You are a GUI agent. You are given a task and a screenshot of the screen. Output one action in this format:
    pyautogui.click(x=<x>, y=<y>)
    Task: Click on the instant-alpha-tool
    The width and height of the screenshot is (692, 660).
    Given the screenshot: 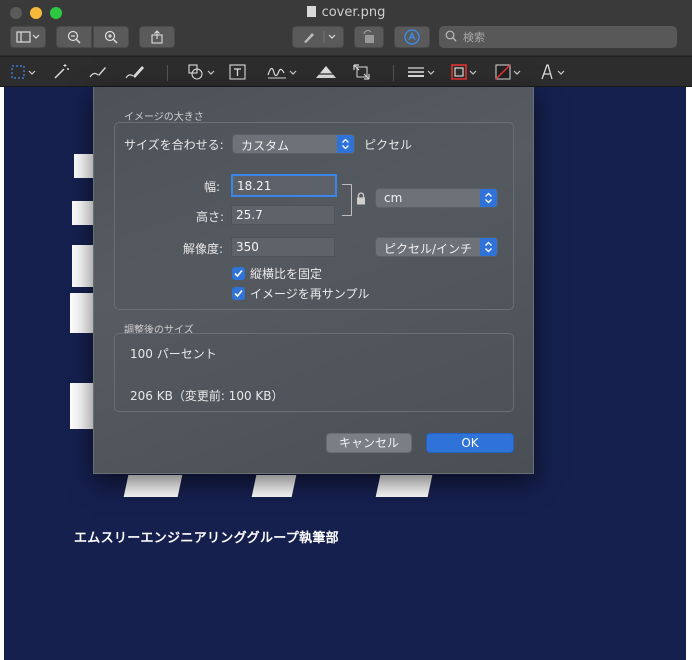 What is the action you would take?
    pyautogui.click(x=65, y=72)
    